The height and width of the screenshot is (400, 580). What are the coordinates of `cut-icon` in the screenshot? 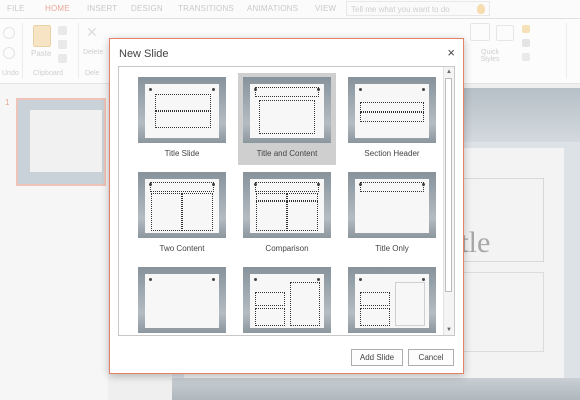 It's located at (62, 30).